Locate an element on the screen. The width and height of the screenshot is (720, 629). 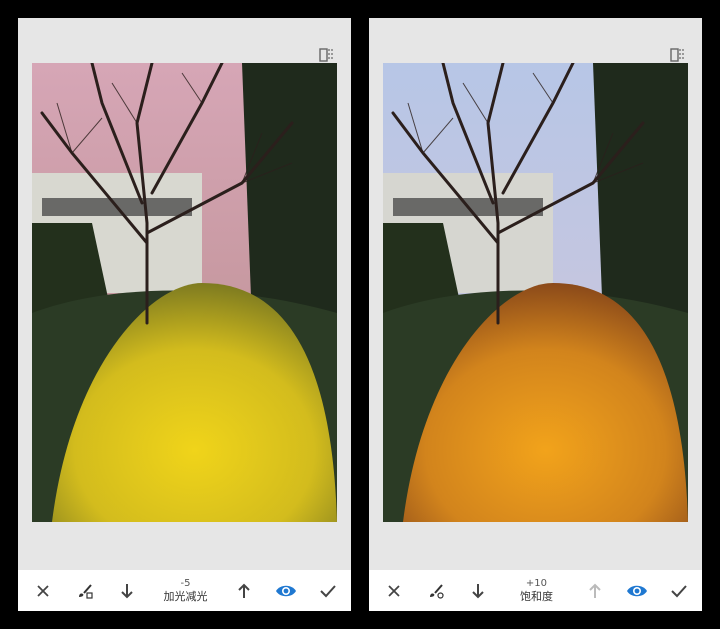
bottom-toolbar: +10 饱和度 is located at coordinates (535, 590).